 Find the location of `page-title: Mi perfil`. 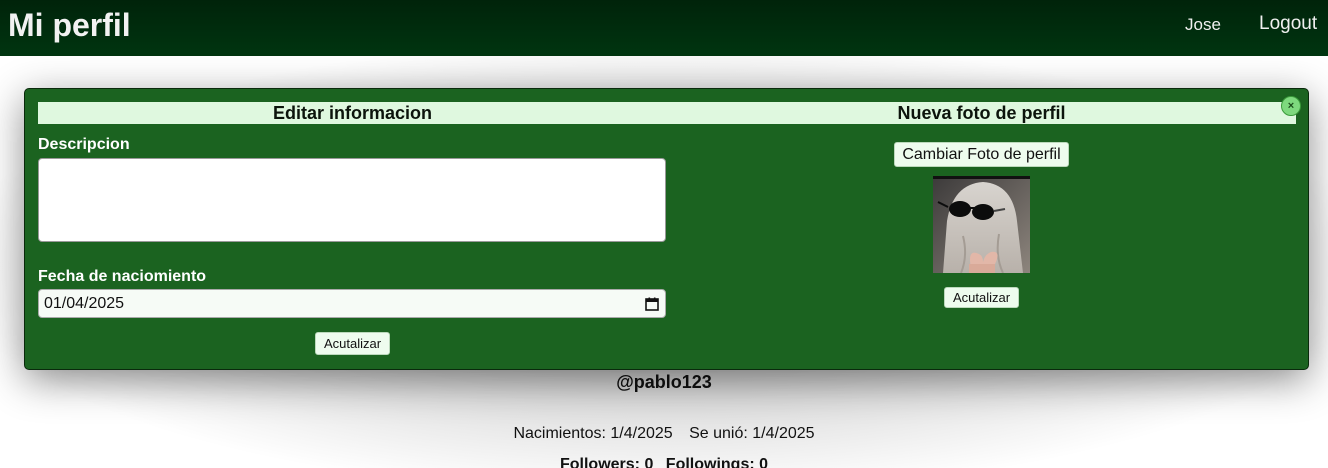

page-title: Mi perfil is located at coordinates (69, 25).